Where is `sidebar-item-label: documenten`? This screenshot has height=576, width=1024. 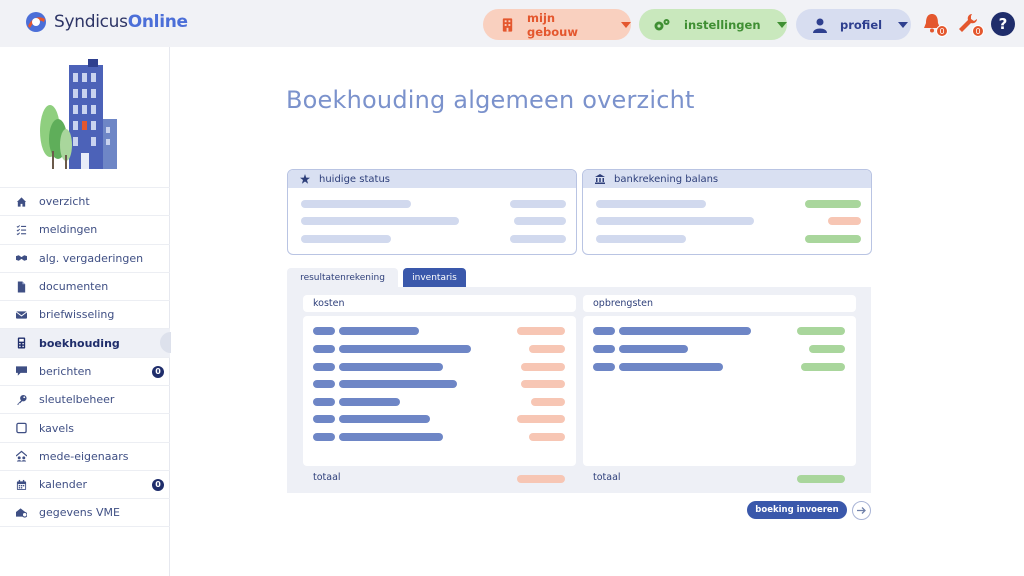 sidebar-item-label: documenten is located at coordinates (74, 287).